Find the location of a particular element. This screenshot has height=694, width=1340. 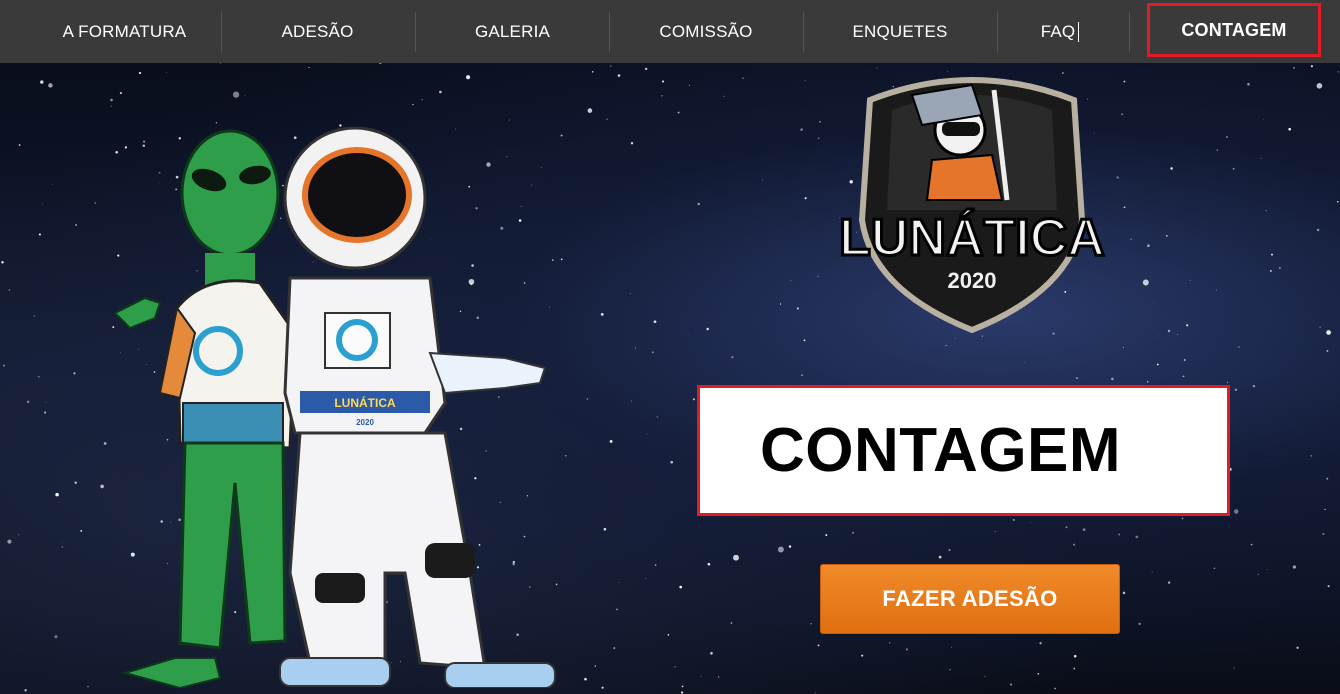

nav-item-enquetes: ENQUETES is located at coordinates (900, 31).